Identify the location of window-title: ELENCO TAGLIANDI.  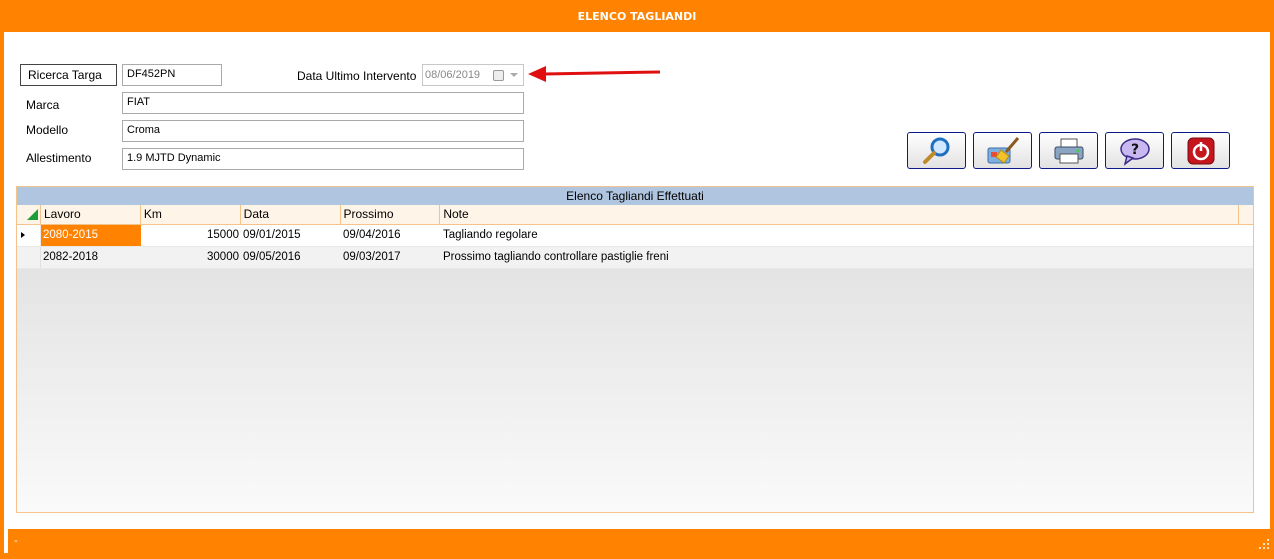
(637, 16).